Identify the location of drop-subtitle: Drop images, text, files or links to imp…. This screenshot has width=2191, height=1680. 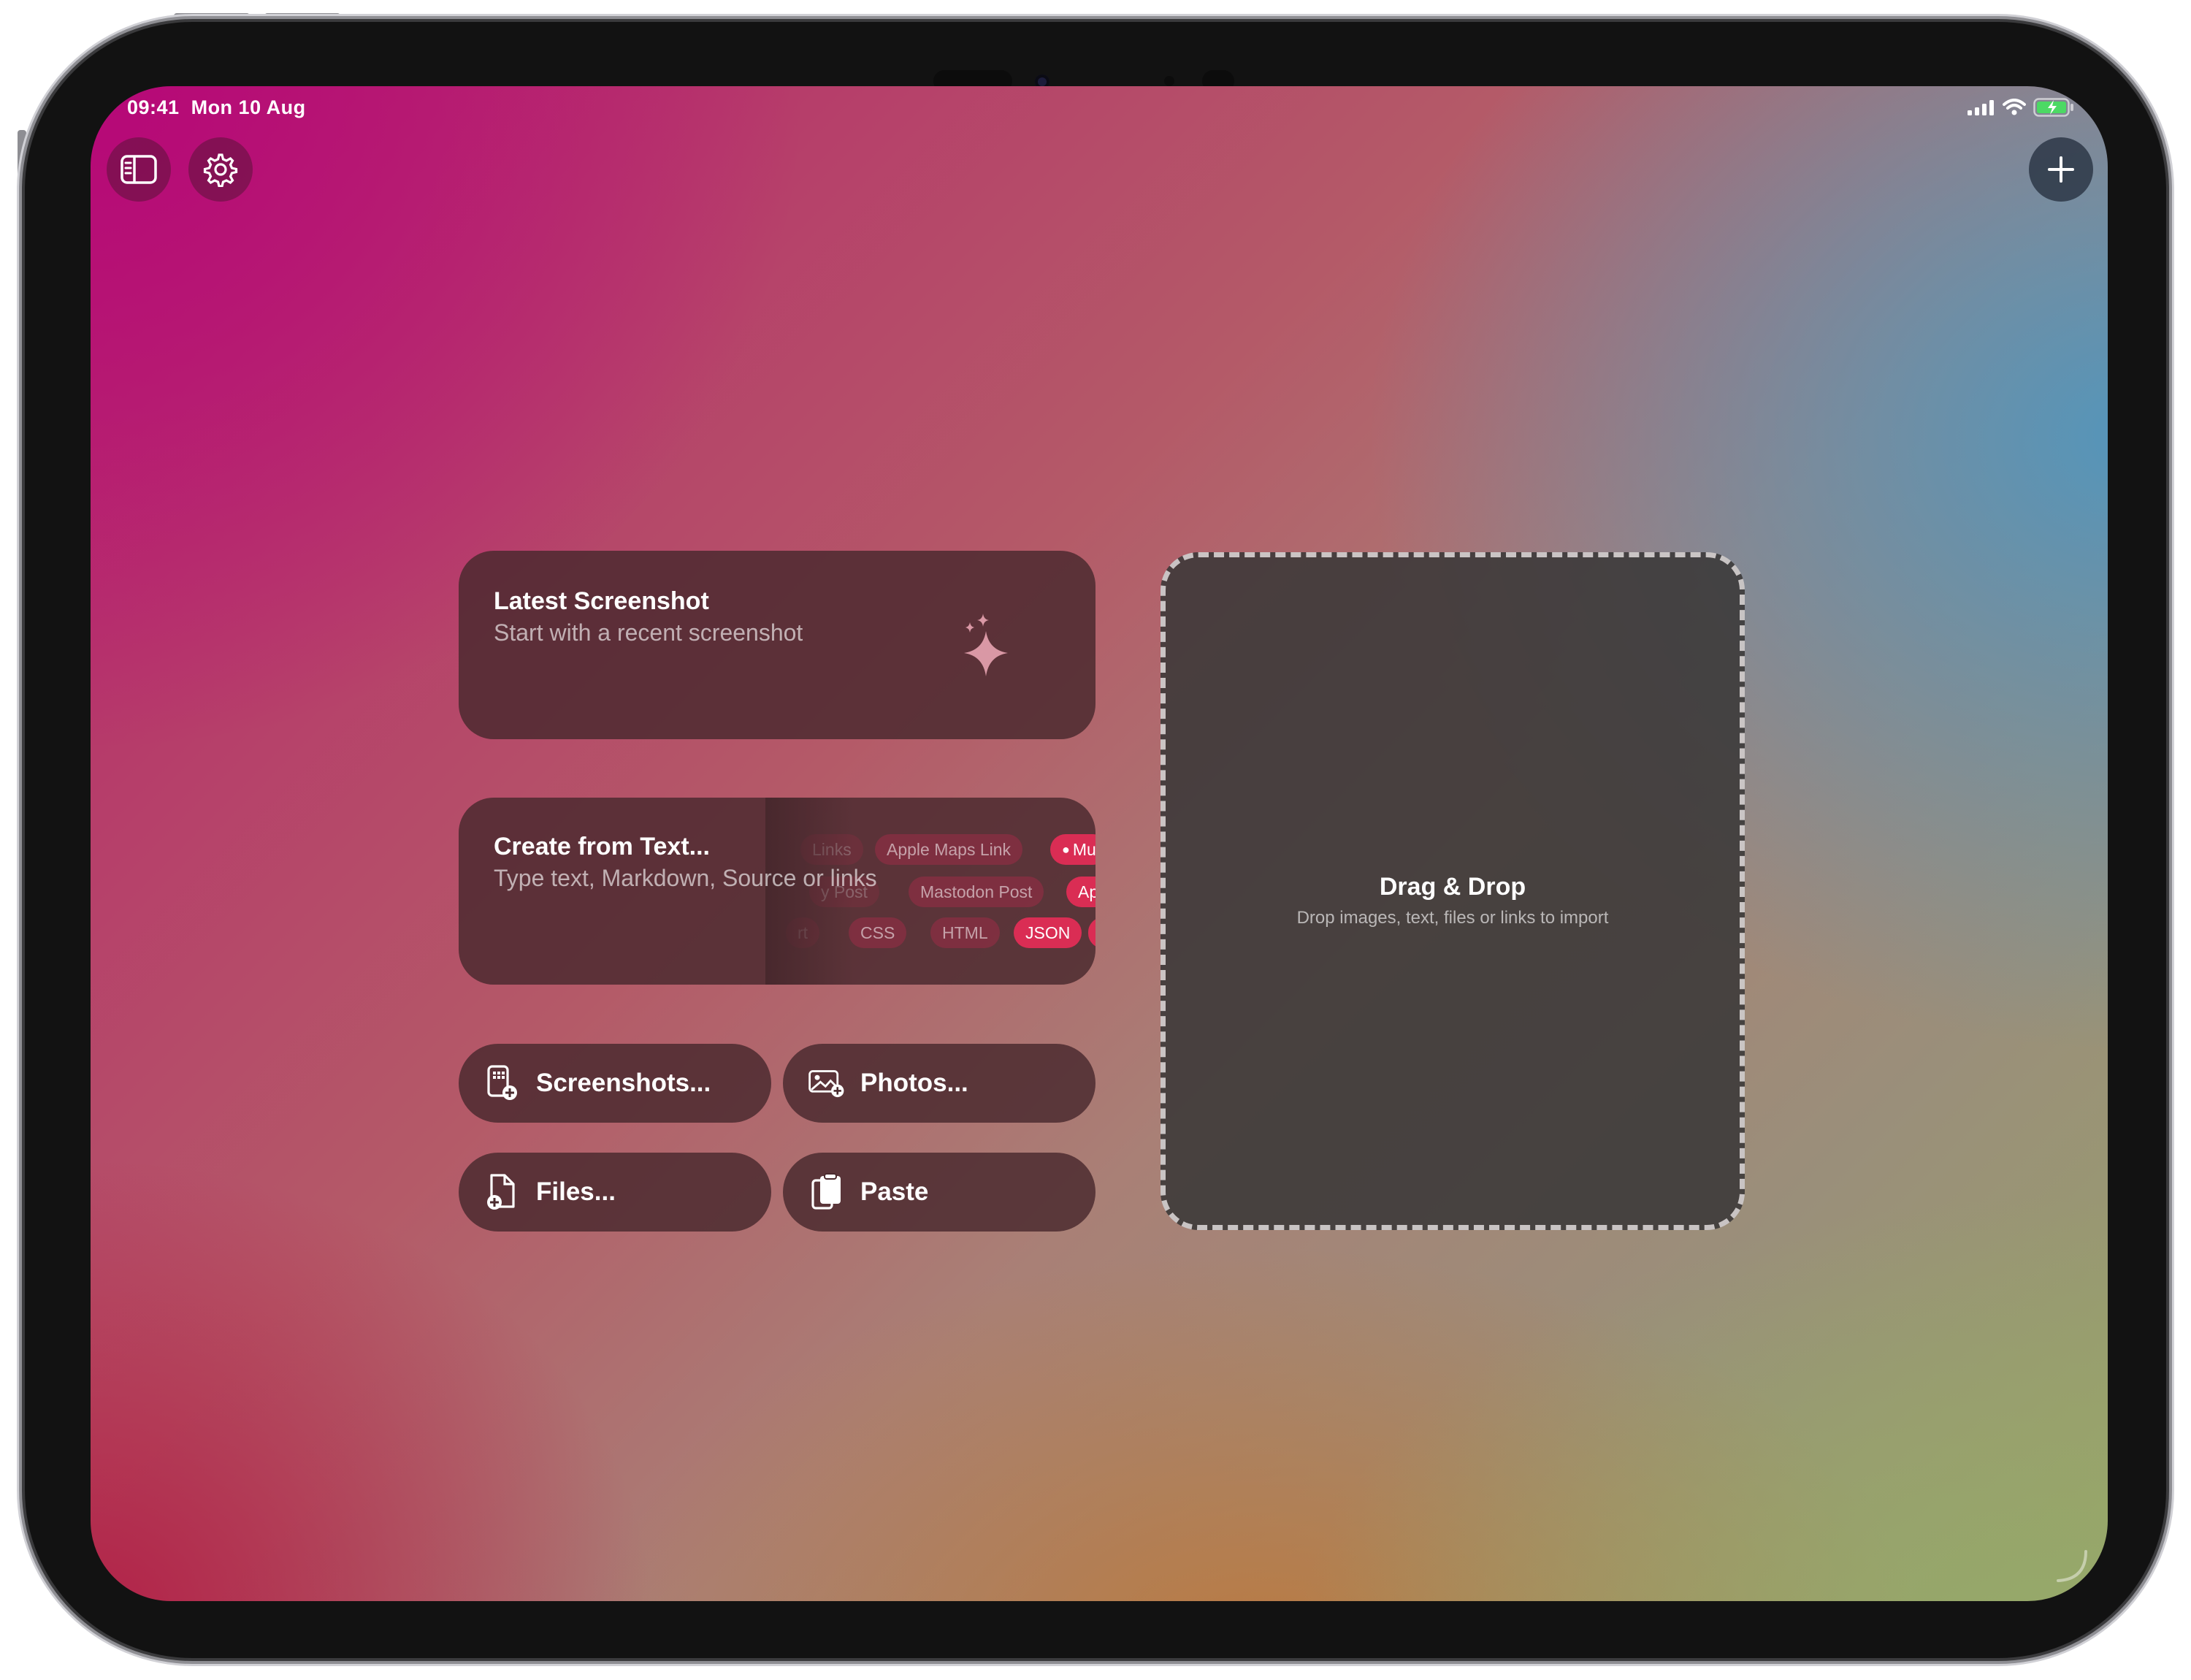
(1452, 918).